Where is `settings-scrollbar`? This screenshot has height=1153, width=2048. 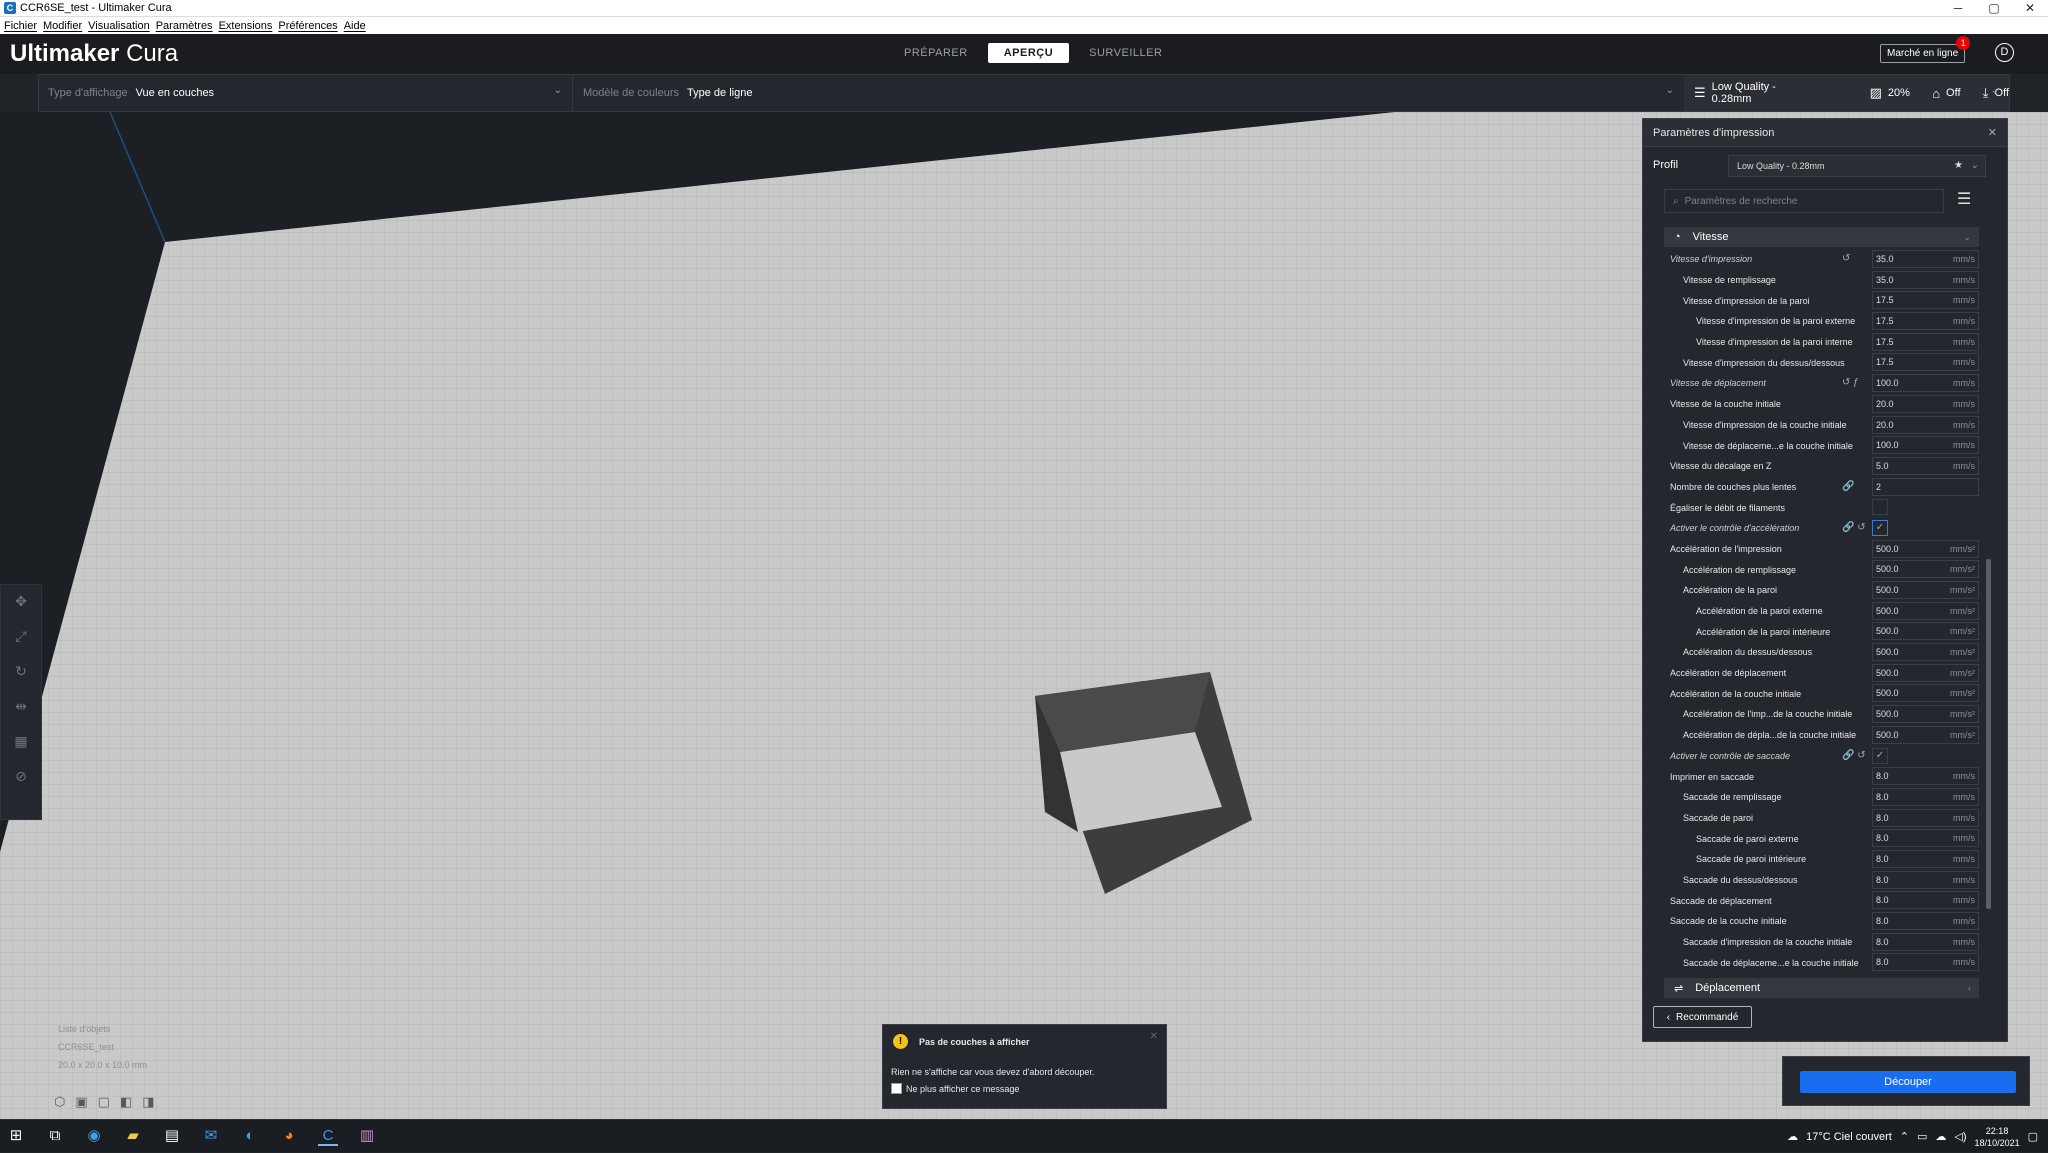 settings-scrollbar is located at coordinates (1988, 734).